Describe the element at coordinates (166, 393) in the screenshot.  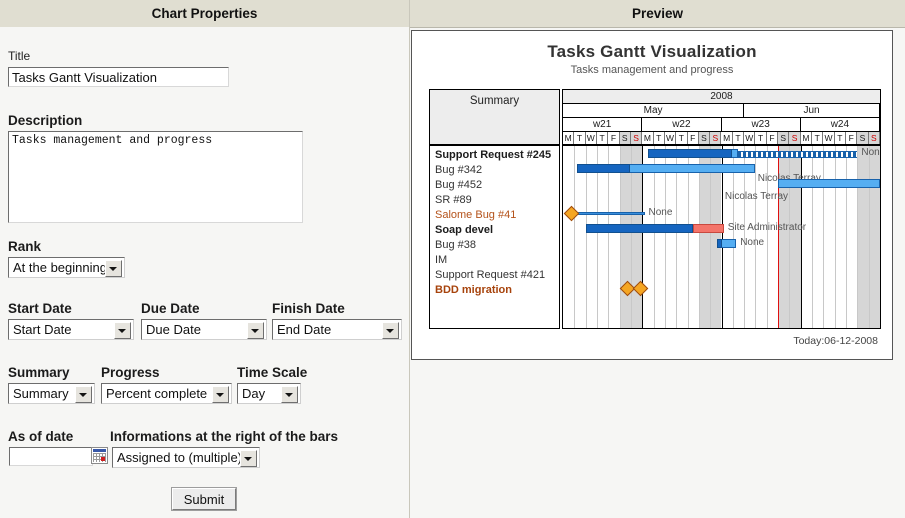
I see `progress-select: Percent complete` at that location.